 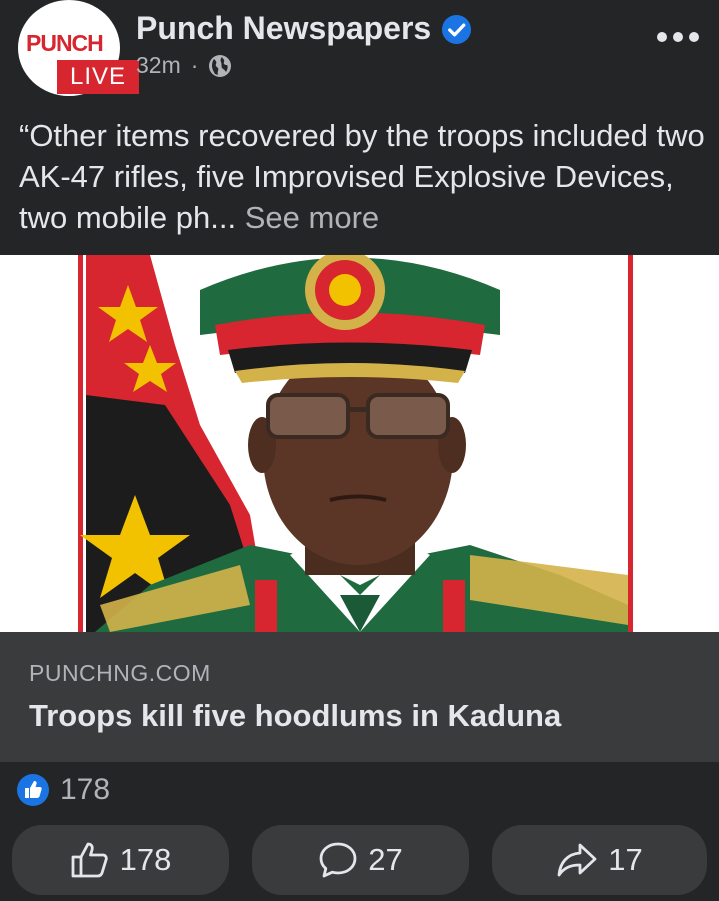 I want to click on like-count: 178, so click(x=145, y=859).